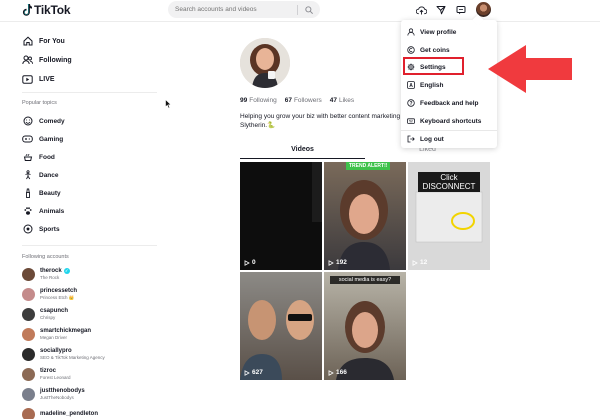 The width and height of the screenshot is (600, 419). What do you see at coordinates (27, 60) in the screenshot?
I see `people-icon` at bounding box center [27, 60].